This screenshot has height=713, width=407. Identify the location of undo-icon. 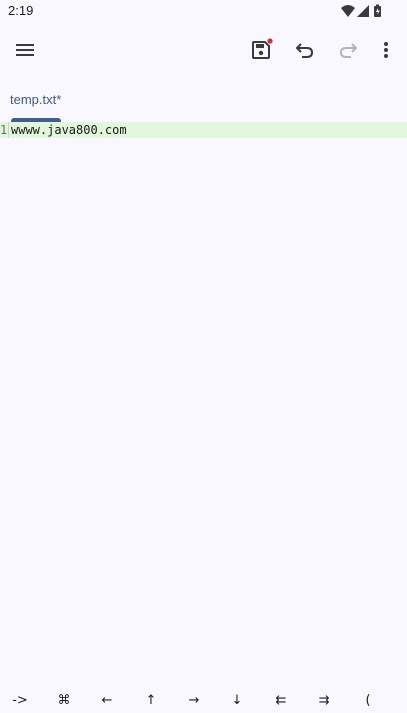
(305, 50).